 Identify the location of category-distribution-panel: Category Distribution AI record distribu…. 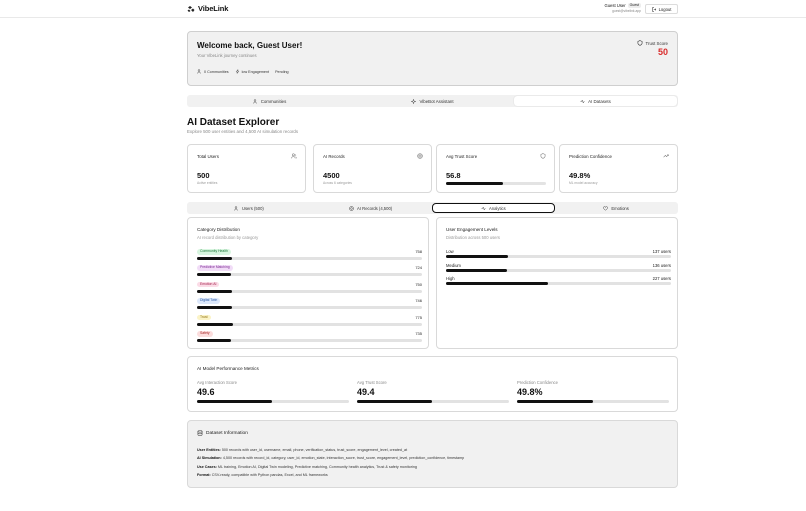
(308, 283).